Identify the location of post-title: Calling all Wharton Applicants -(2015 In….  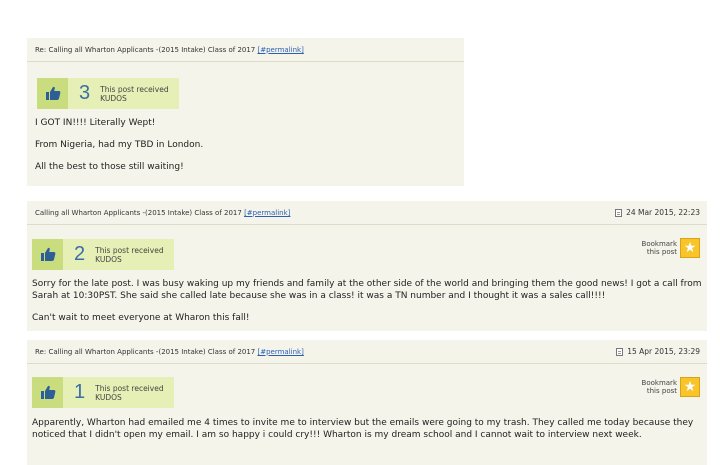
(163, 212).